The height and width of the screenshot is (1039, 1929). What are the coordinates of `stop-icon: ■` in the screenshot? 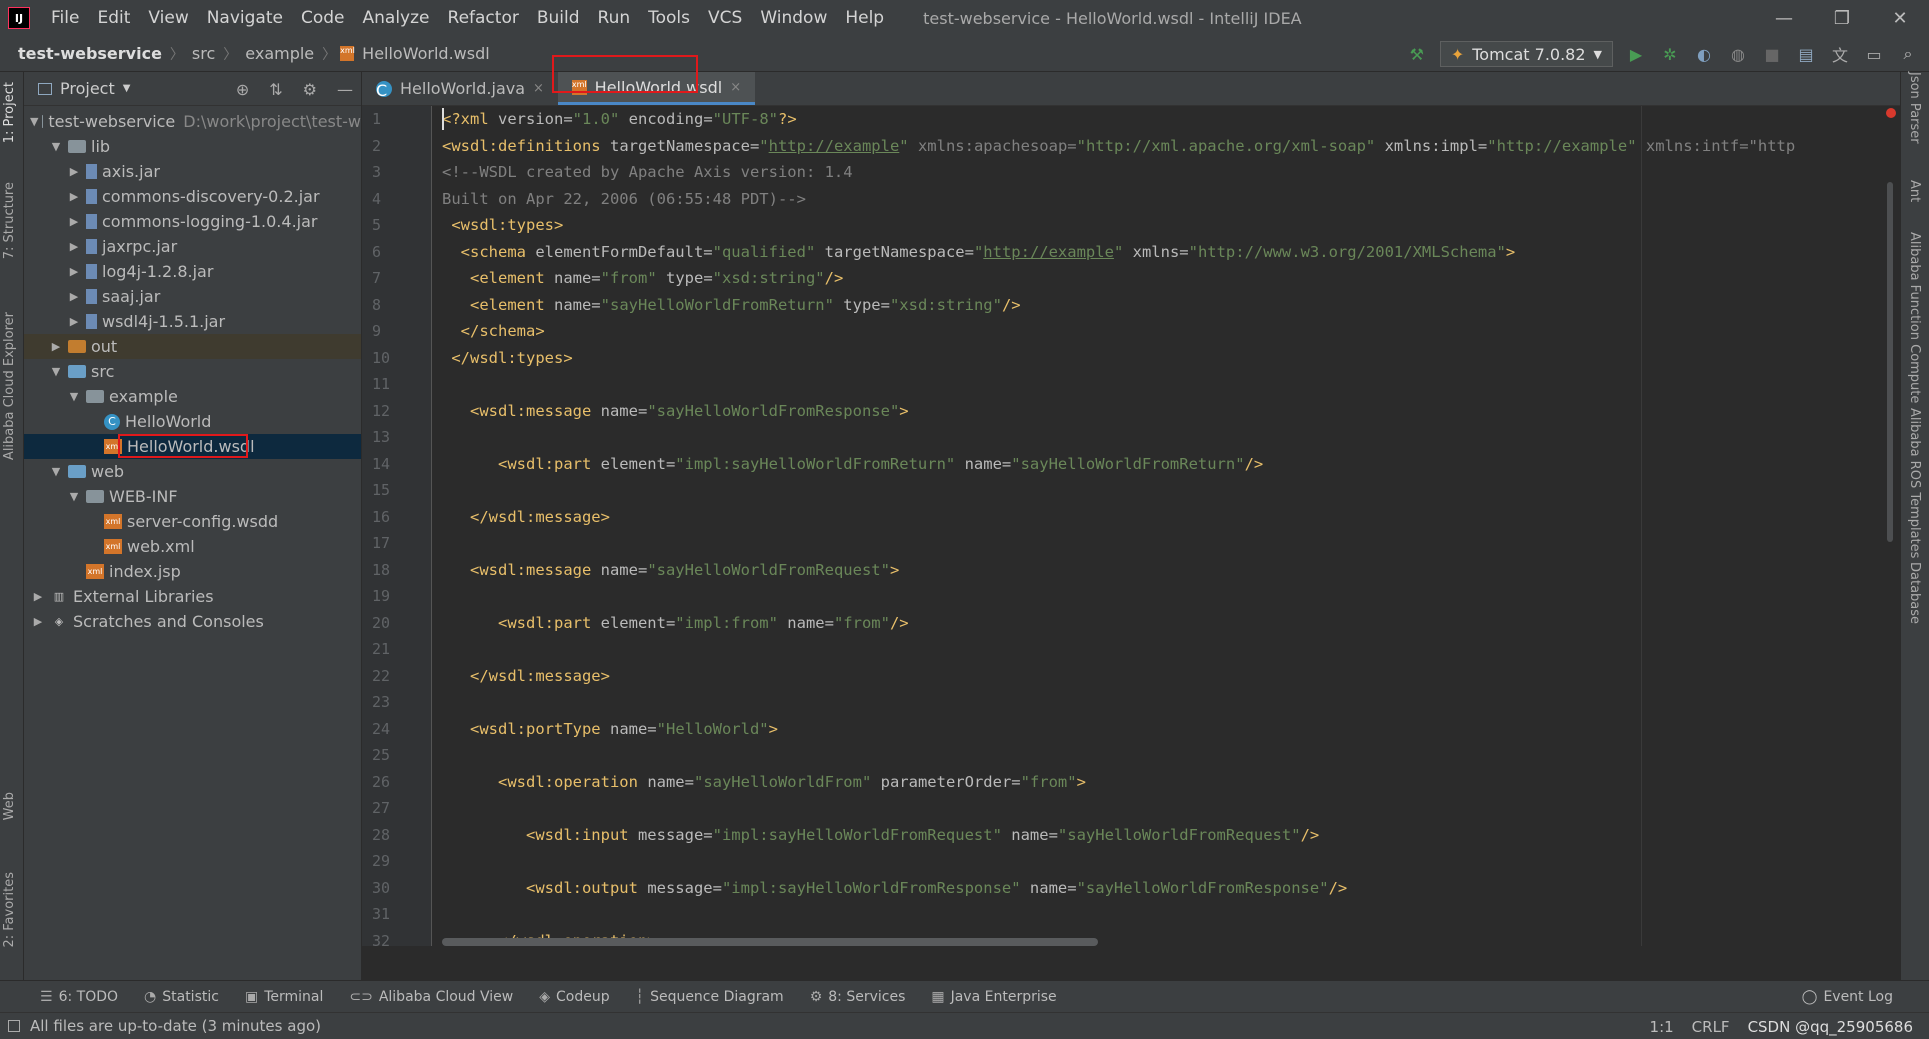 It's located at (1772, 54).